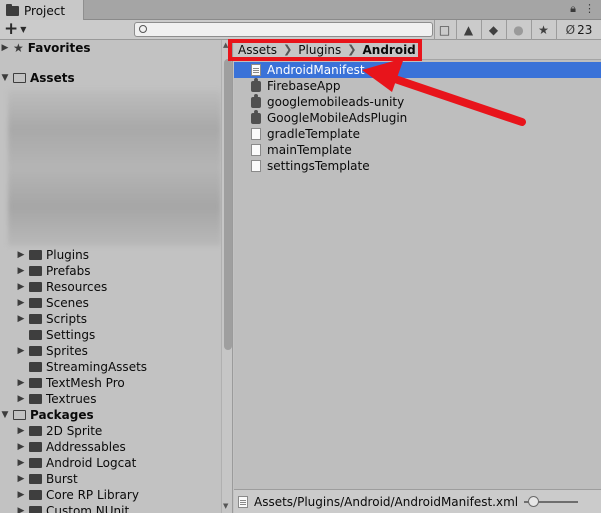 This screenshot has height=513, width=601. What do you see at coordinates (283, 29) in the screenshot?
I see `search-input` at bounding box center [283, 29].